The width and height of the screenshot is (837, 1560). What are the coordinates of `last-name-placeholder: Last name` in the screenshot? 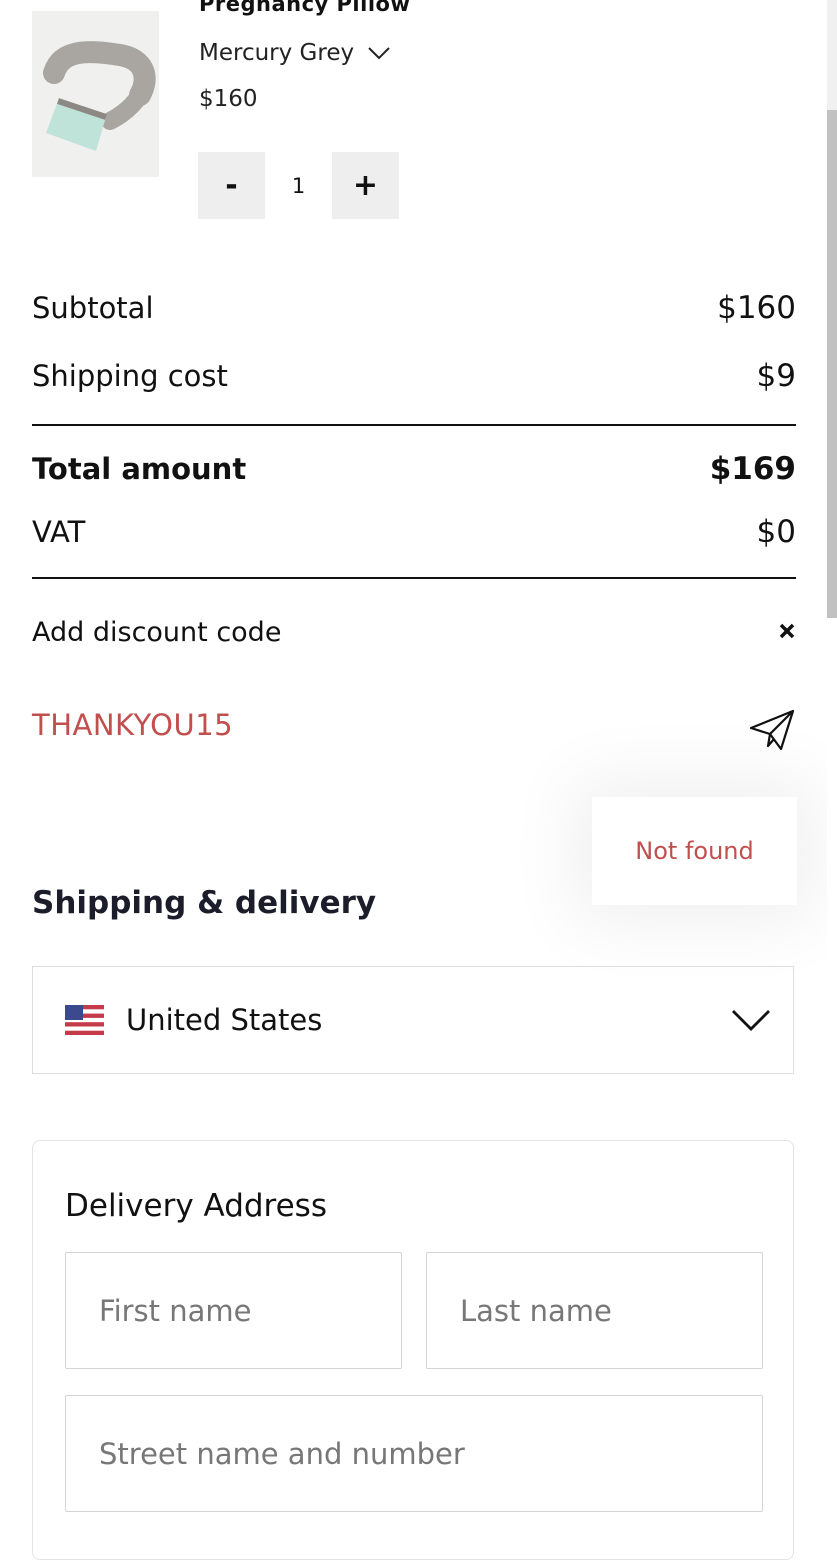 It's located at (536, 1310).